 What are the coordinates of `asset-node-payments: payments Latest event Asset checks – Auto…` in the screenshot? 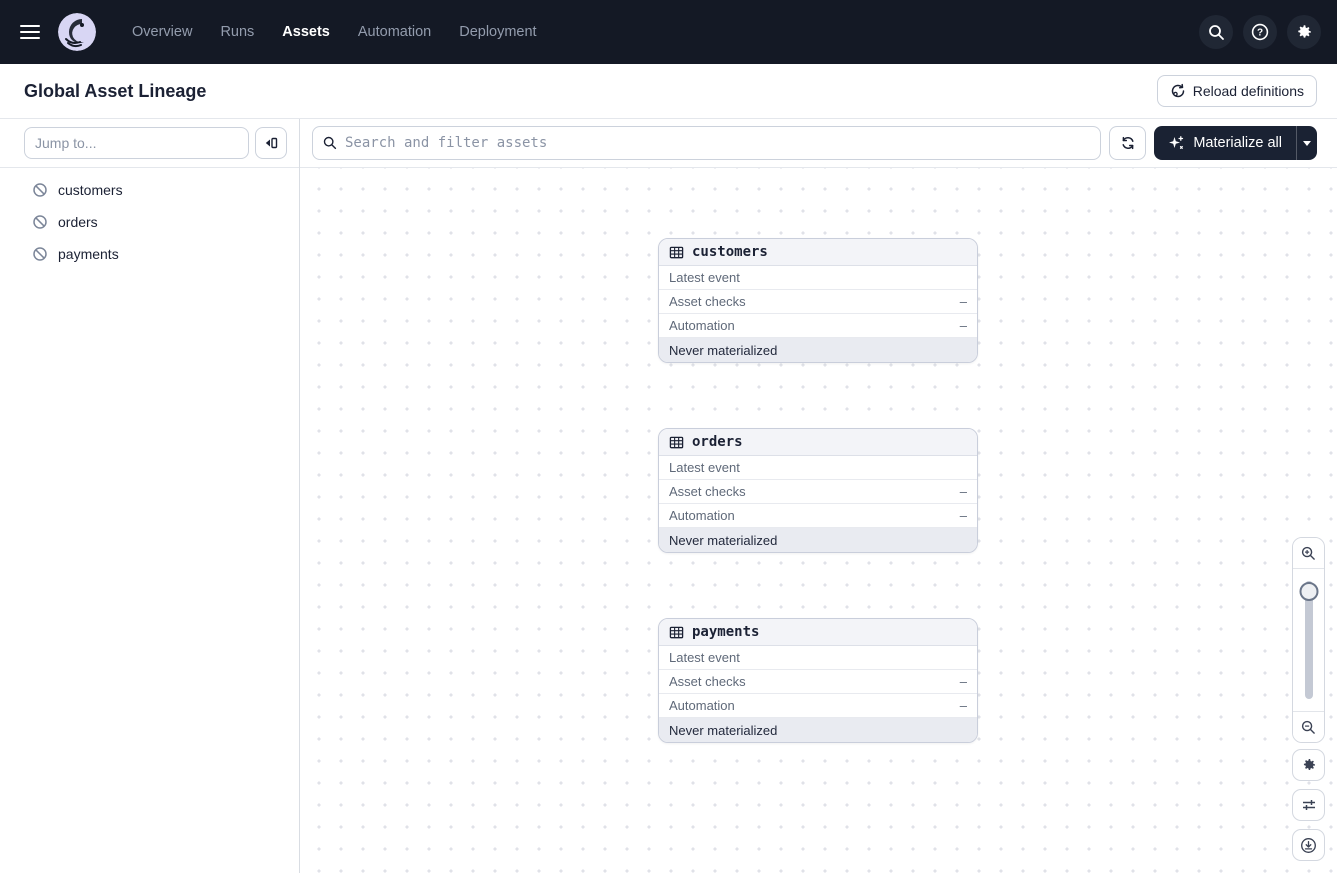 It's located at (818, 680).